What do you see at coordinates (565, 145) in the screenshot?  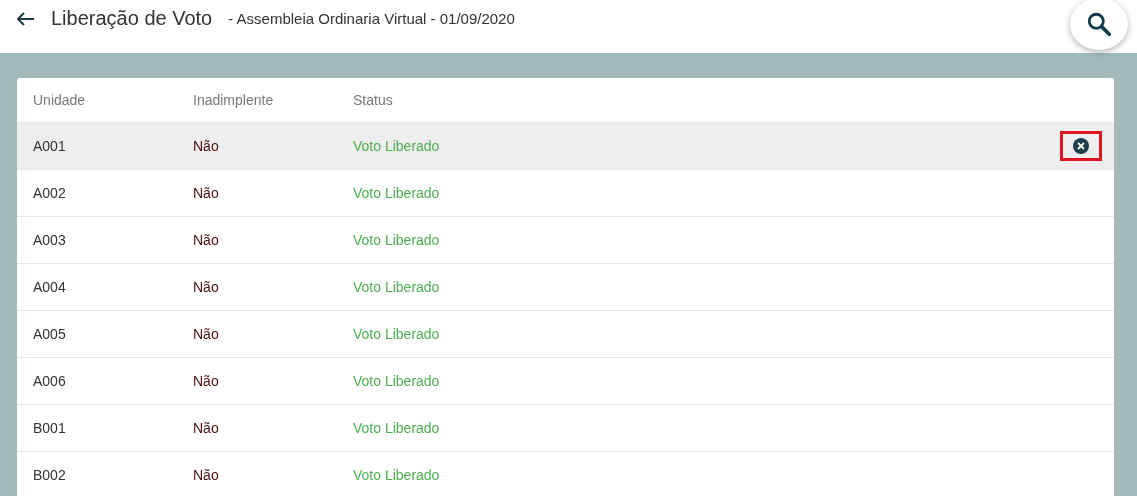 I see `table-row: A001 Não Voto Liberado` at bounding box center [565, 145].